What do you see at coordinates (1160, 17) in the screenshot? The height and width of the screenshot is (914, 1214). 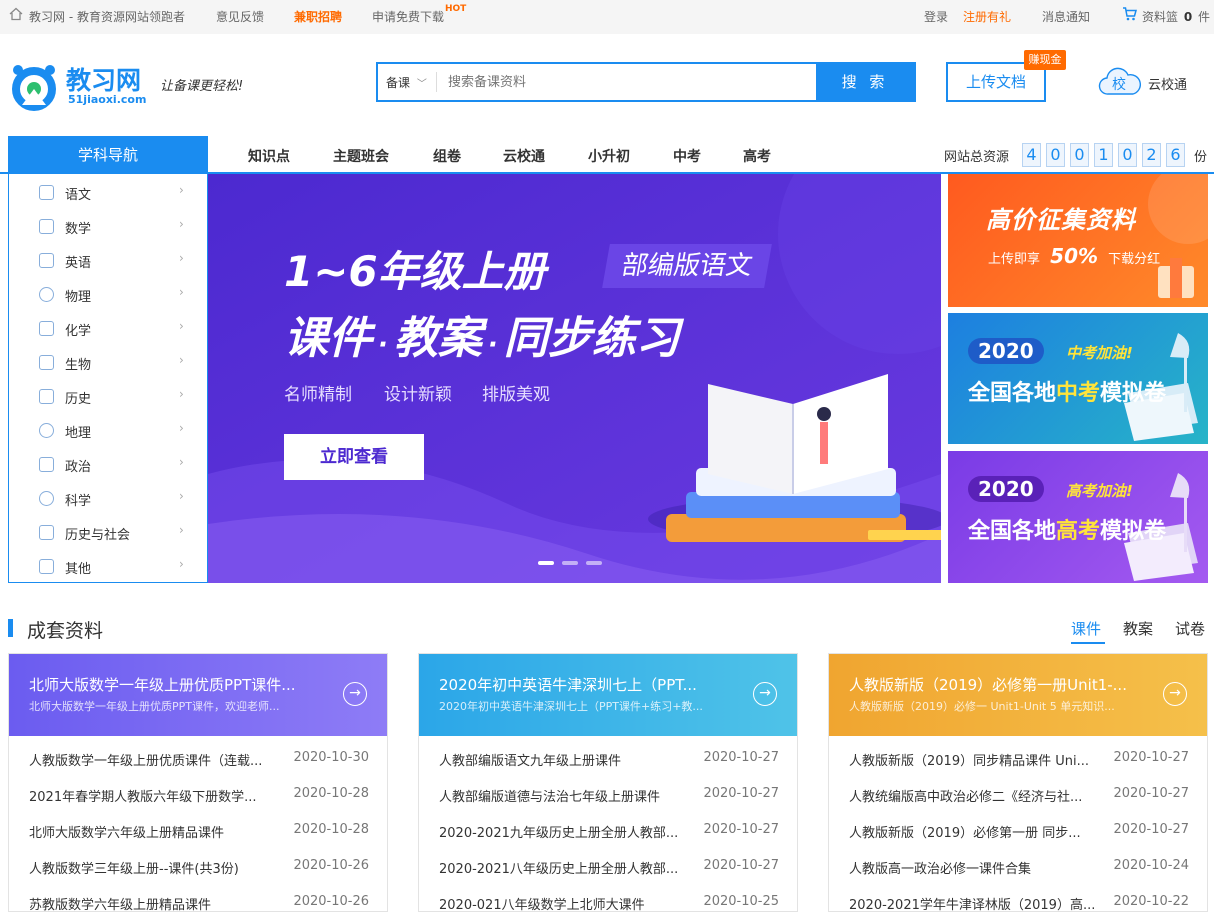 I see `basket-label: 资料篮` at bounding box center [1160, 17].